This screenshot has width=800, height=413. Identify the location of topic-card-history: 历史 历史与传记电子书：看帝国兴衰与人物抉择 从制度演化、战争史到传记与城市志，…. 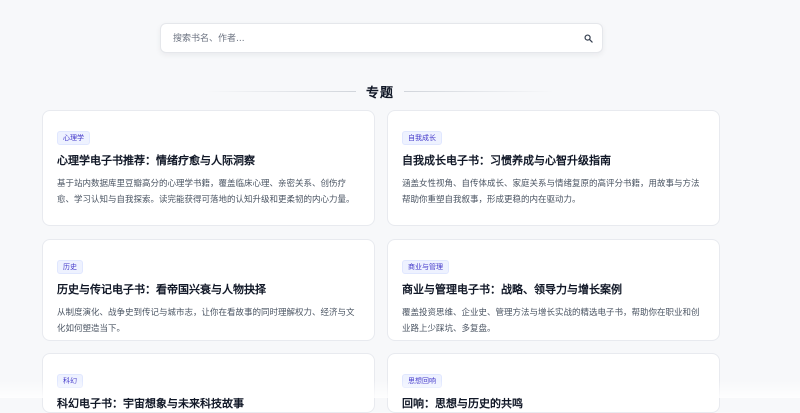
(208, 290).